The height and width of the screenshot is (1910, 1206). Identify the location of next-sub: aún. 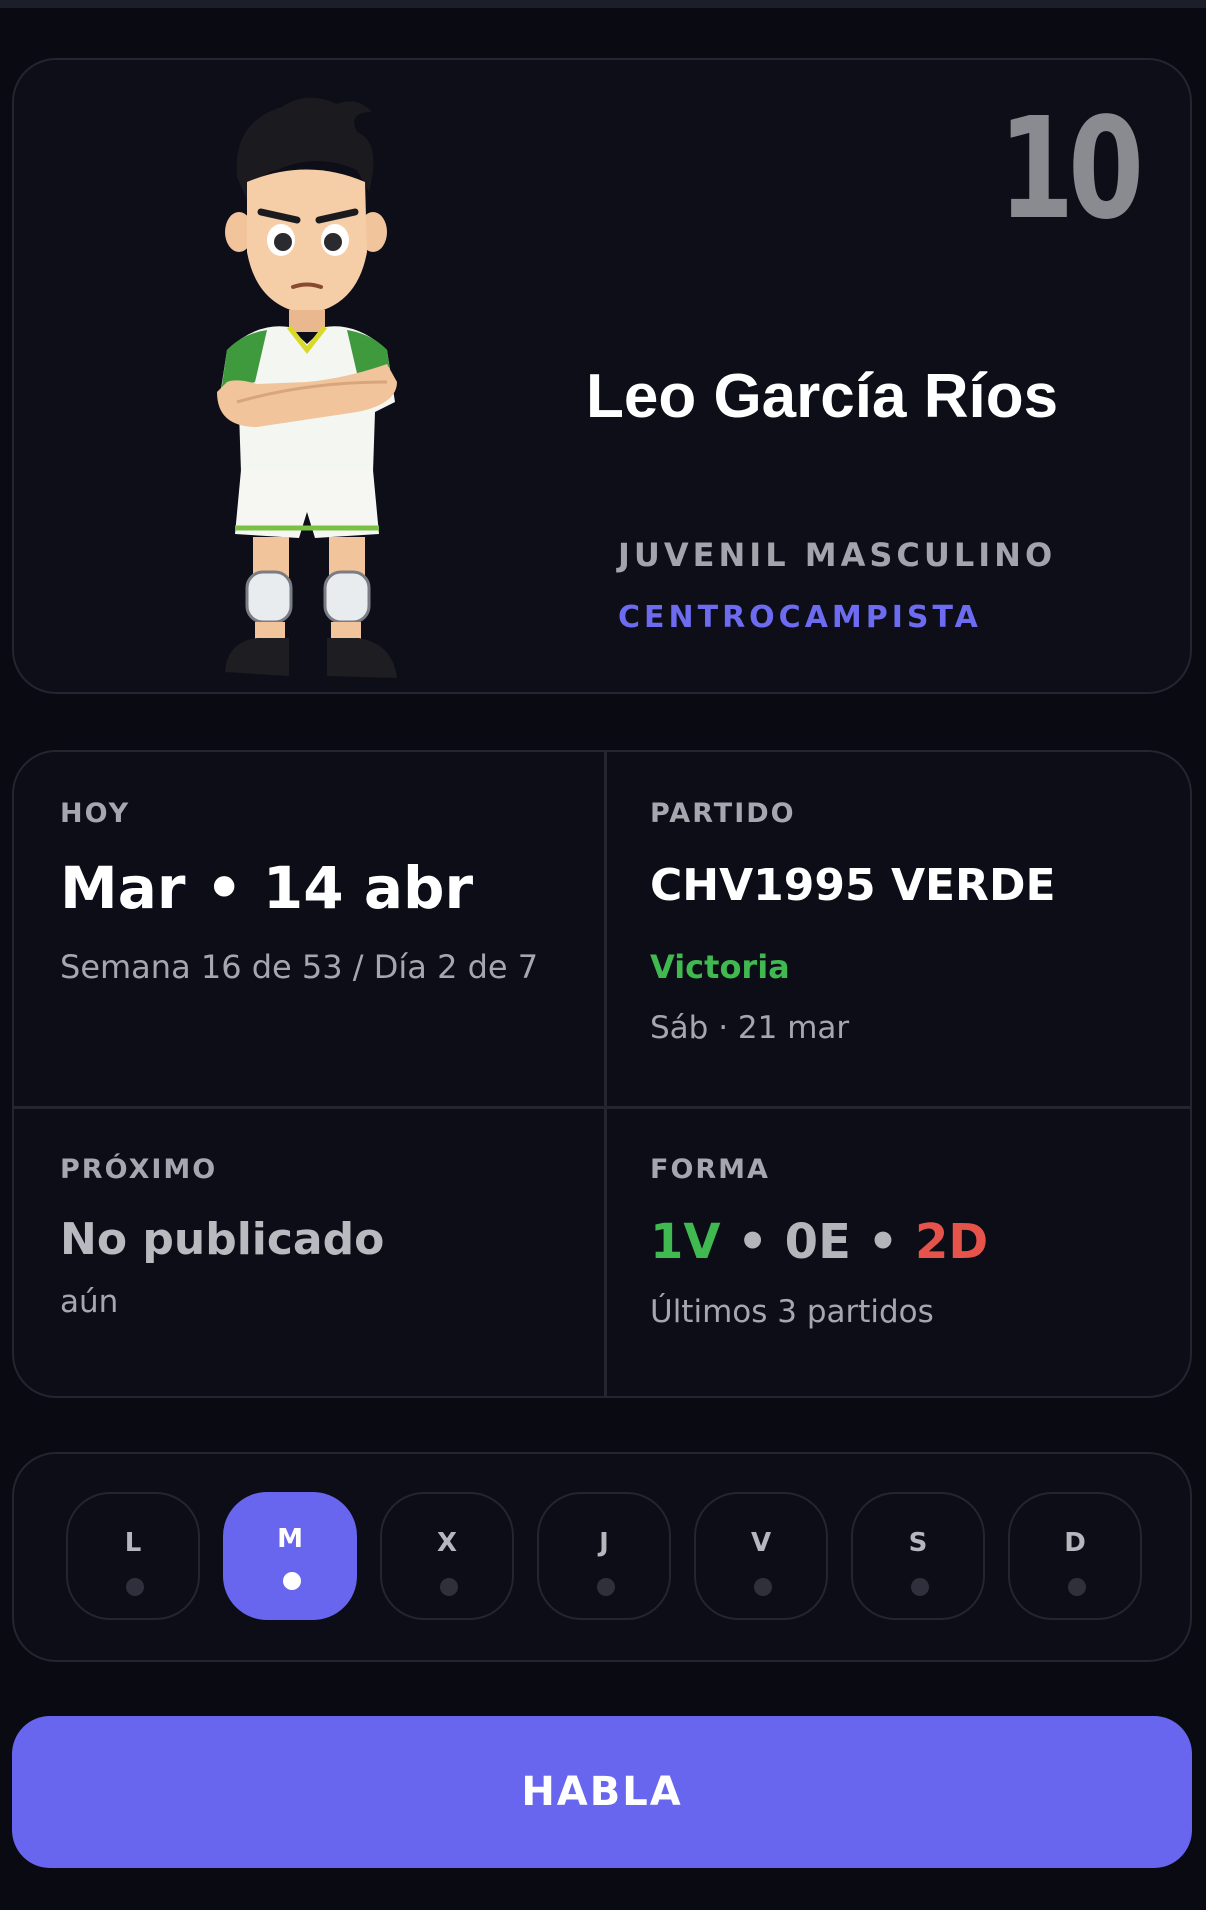
(89, 1302).